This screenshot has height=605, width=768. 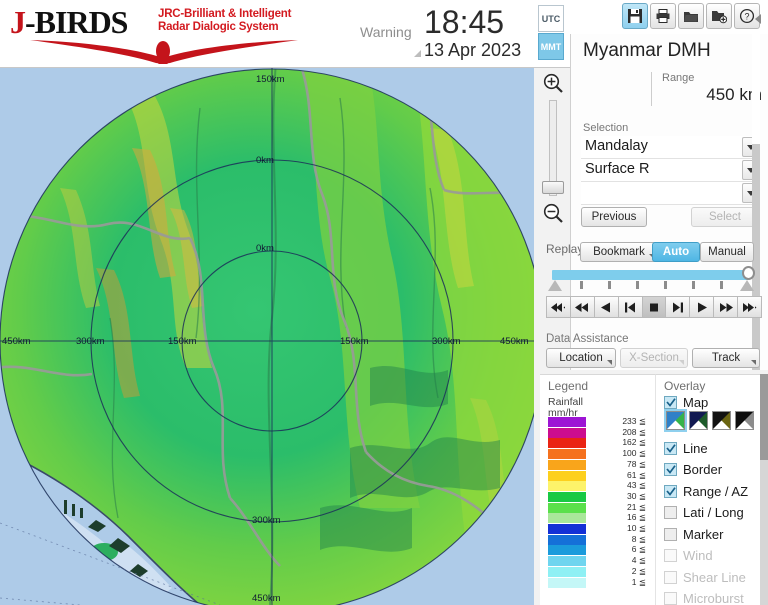 I want to click on overlay-item-lati-long: Lati / Long, so click(x=711, y=513).